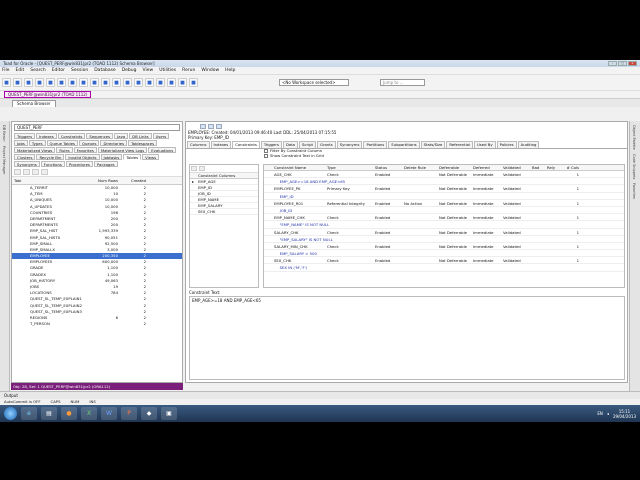 The width and height of the screenshot is (640, 480). I want to click on tab-queues: Queues, so click(89, 143).